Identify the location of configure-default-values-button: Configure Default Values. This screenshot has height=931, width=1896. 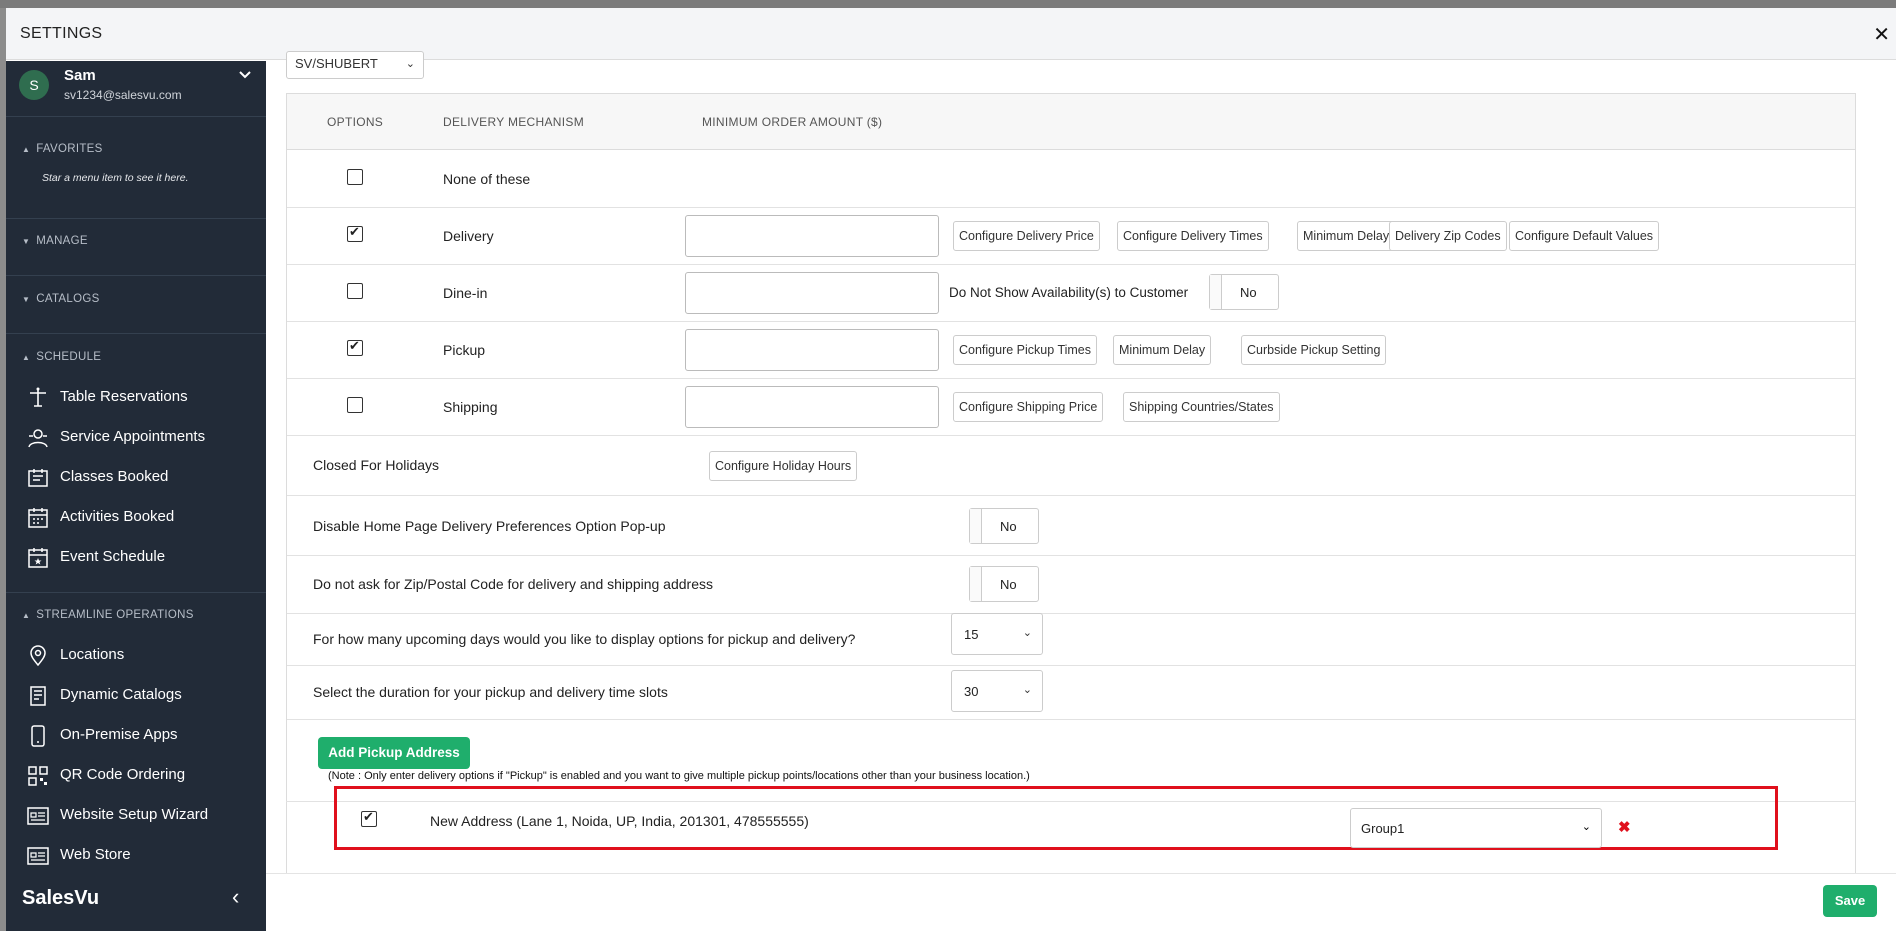
(1584, 236).